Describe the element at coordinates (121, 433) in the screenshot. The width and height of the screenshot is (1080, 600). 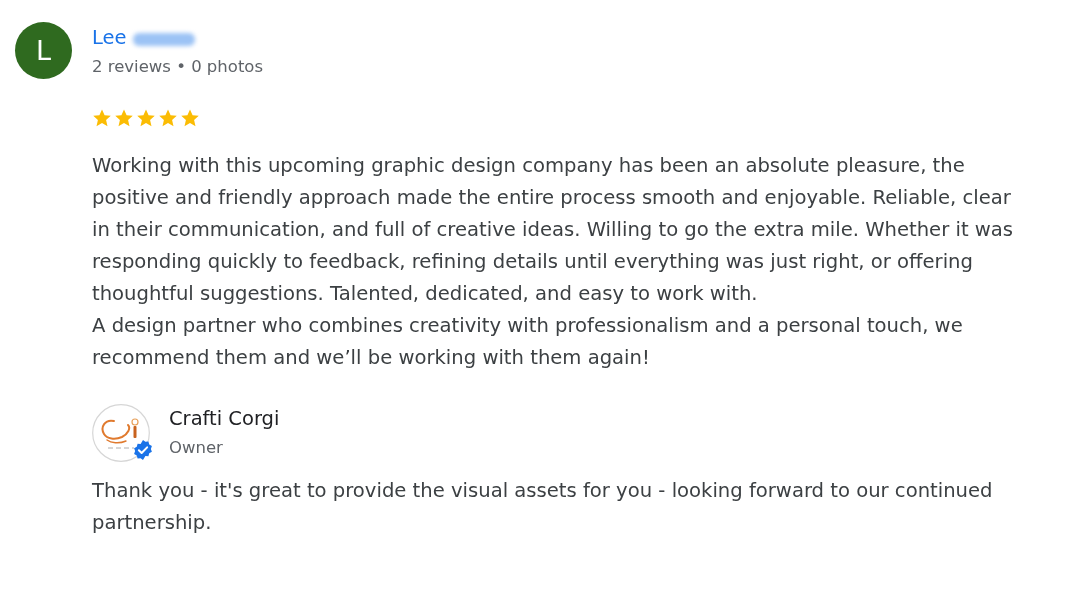
I see `business-logo` at that location.